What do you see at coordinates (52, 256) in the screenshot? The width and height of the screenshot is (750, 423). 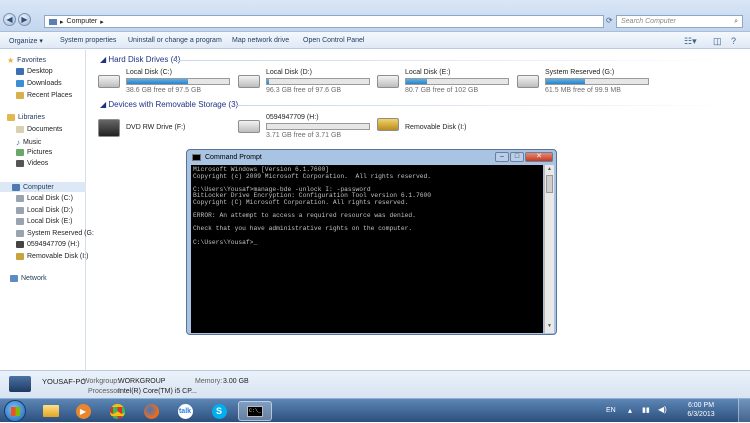 I see `sidebar-item-removable-i: Removable Disk (I:)` at bounding box center [52, 256].